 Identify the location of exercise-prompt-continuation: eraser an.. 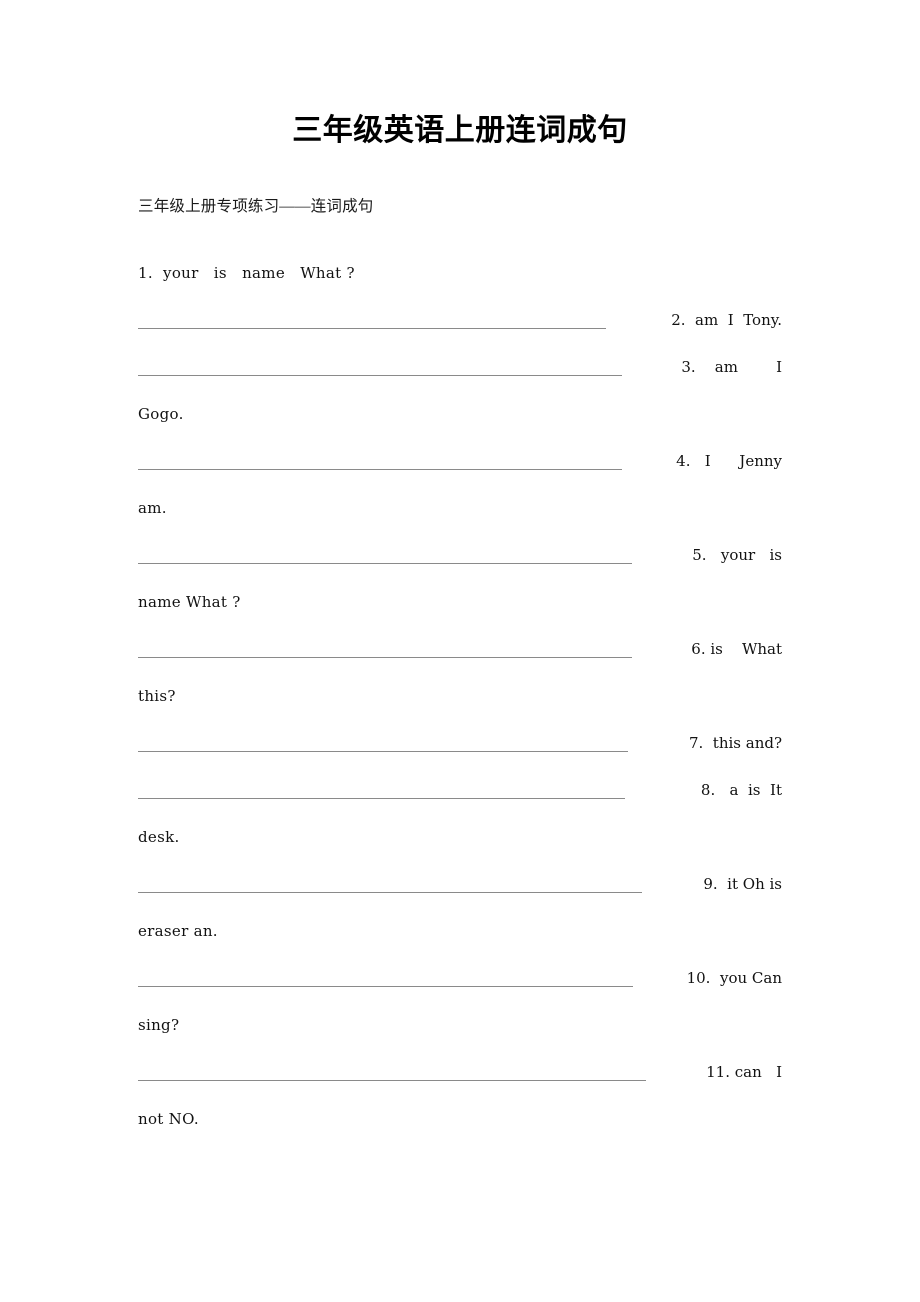
(178, 931).